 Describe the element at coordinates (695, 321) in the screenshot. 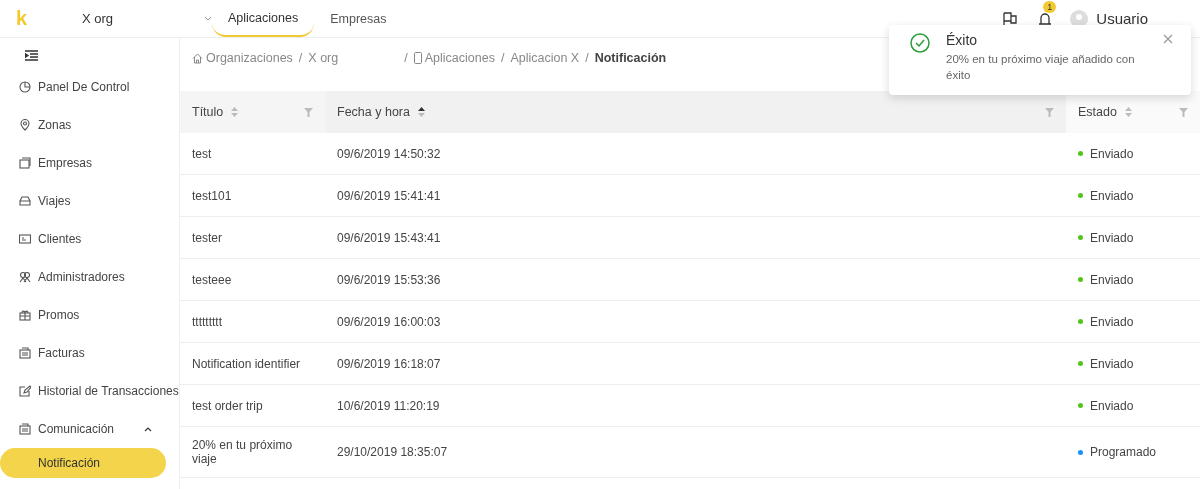

I see `table-cell: 09/6/2019 16:00:03` at that location.